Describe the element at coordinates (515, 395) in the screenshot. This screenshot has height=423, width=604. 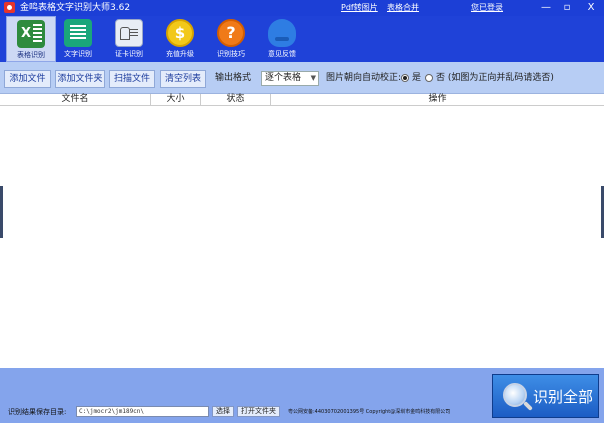
I see `magnifier-icon` at that location.